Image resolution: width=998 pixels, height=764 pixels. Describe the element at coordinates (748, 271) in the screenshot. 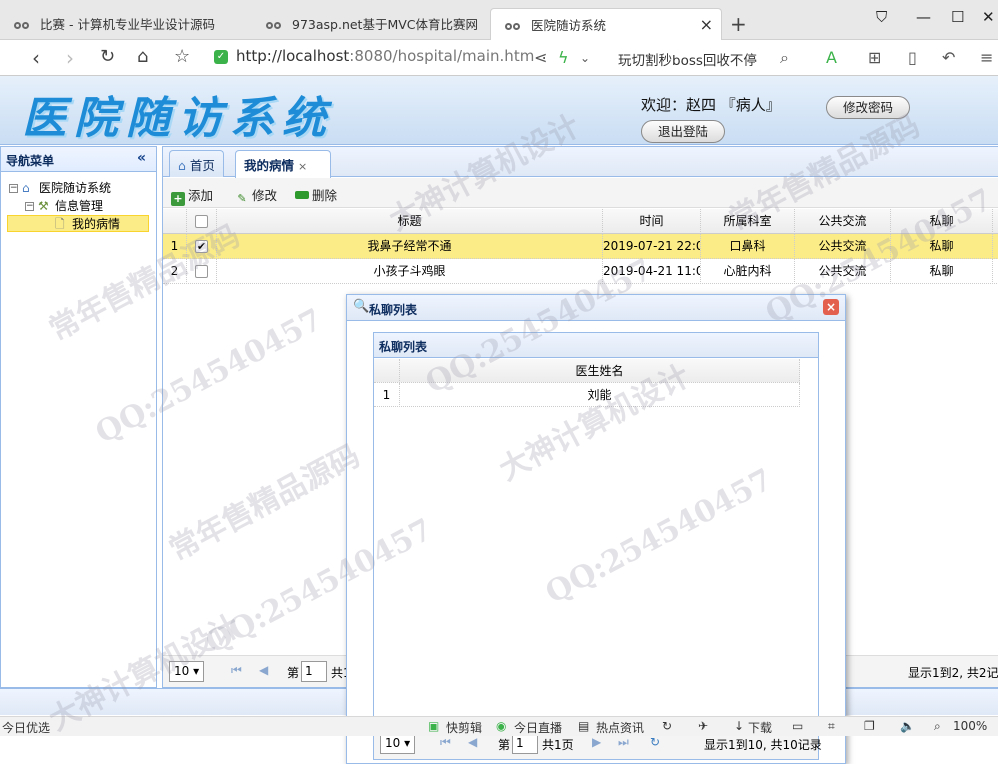

I see `cell-department: 心脏内科` at that location.